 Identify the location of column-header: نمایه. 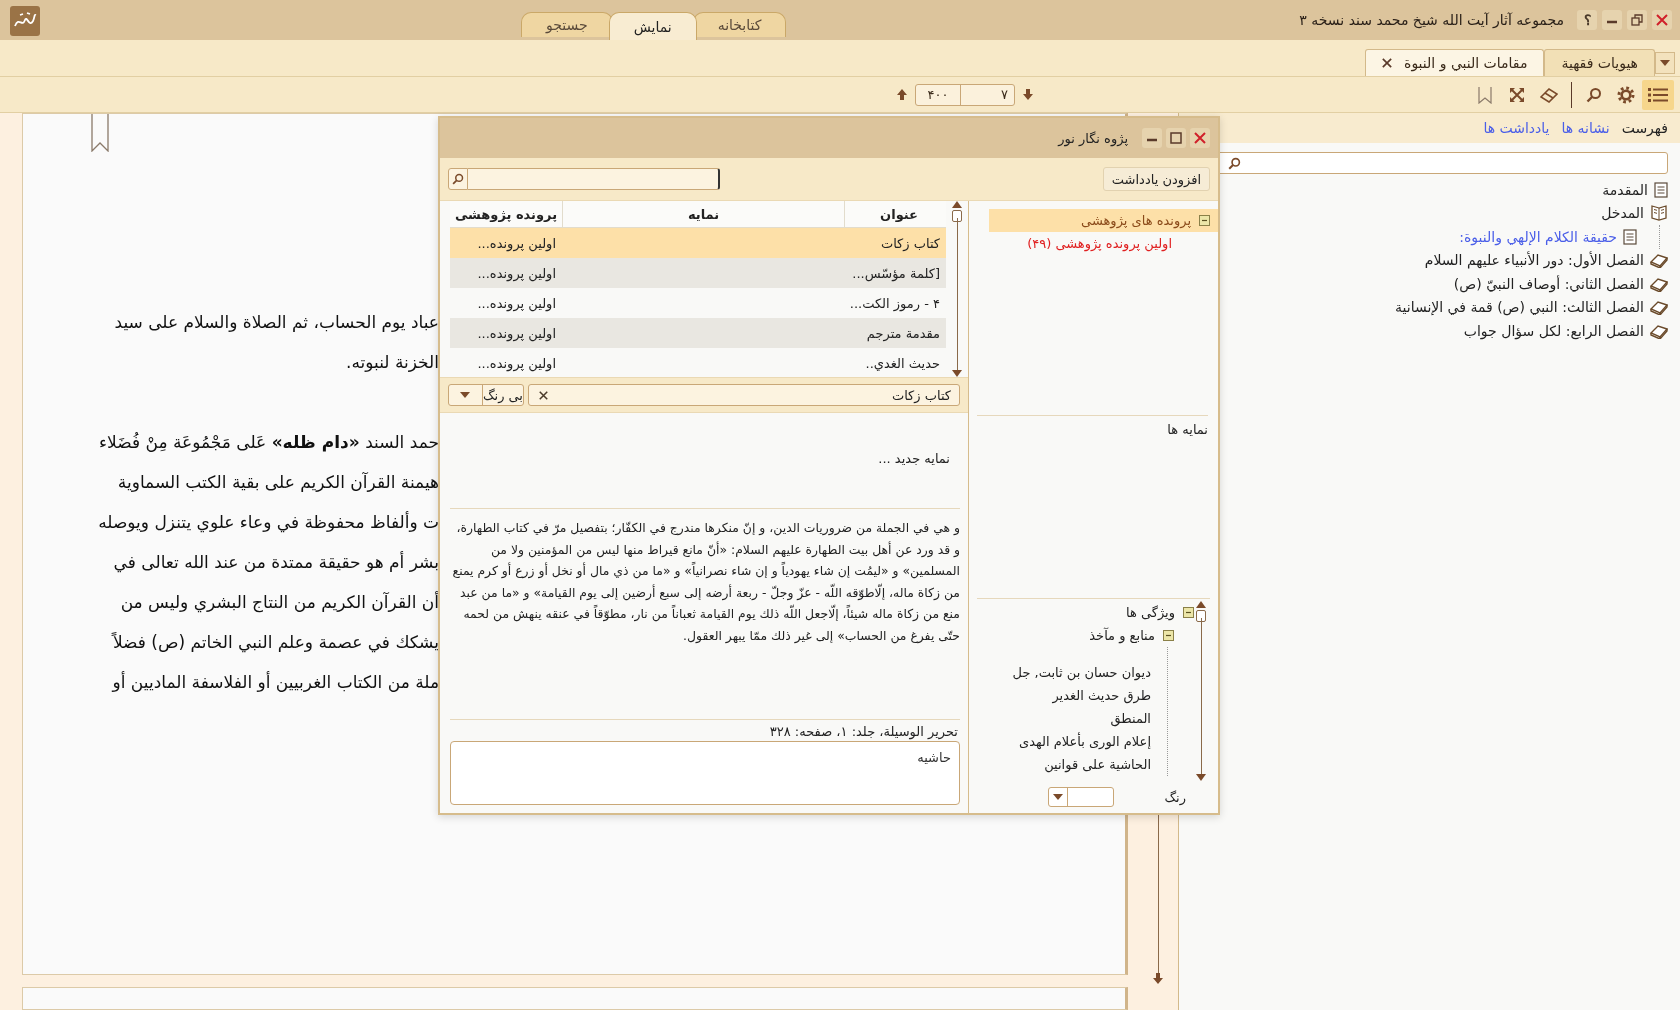
(703, 214).